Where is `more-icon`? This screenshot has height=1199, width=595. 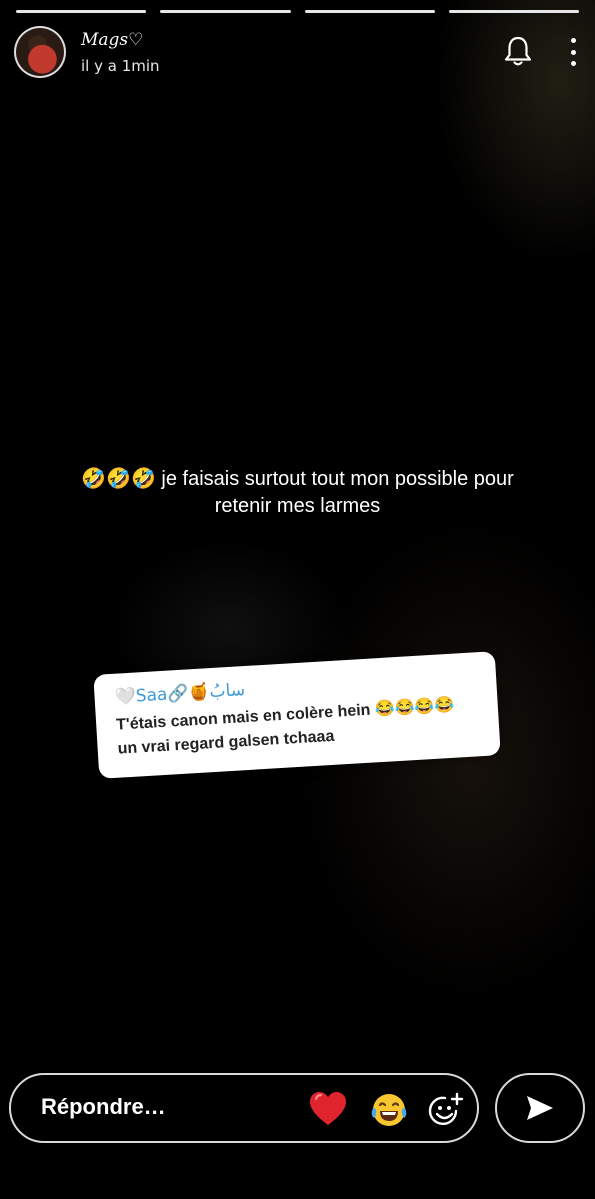 more-icon is located at coordinates (573, 52).